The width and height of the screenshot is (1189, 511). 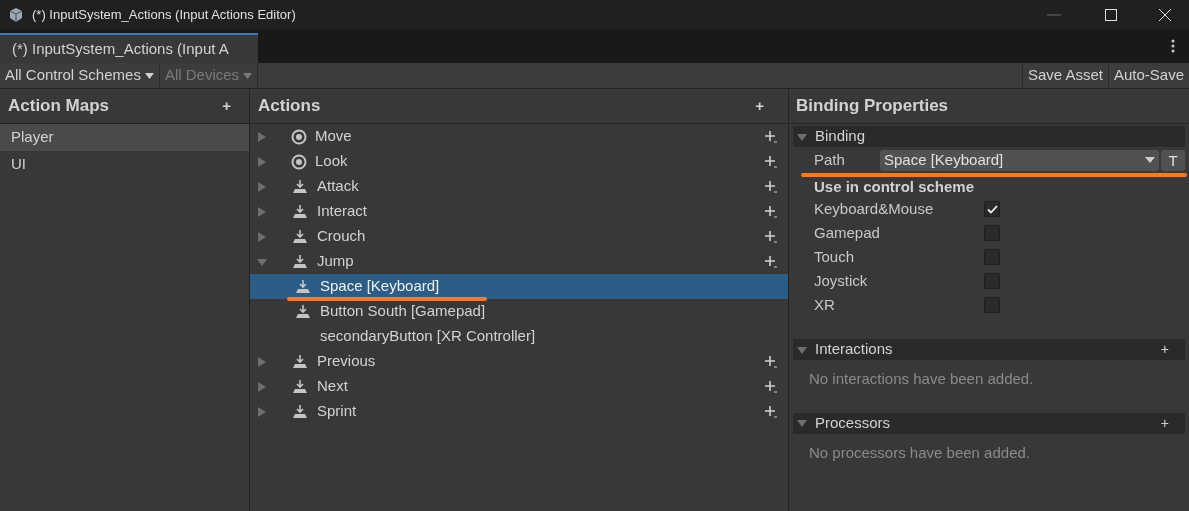 What do you see at coordinates (830, 159) in the screenshot?
I see `field-label: Path` at bounding box center [830, 159].